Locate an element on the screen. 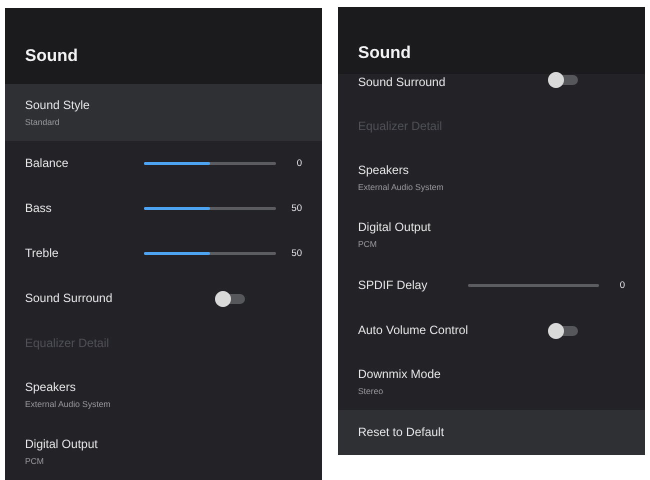  setting-value: Stereo is located at coordinates (371, 391).